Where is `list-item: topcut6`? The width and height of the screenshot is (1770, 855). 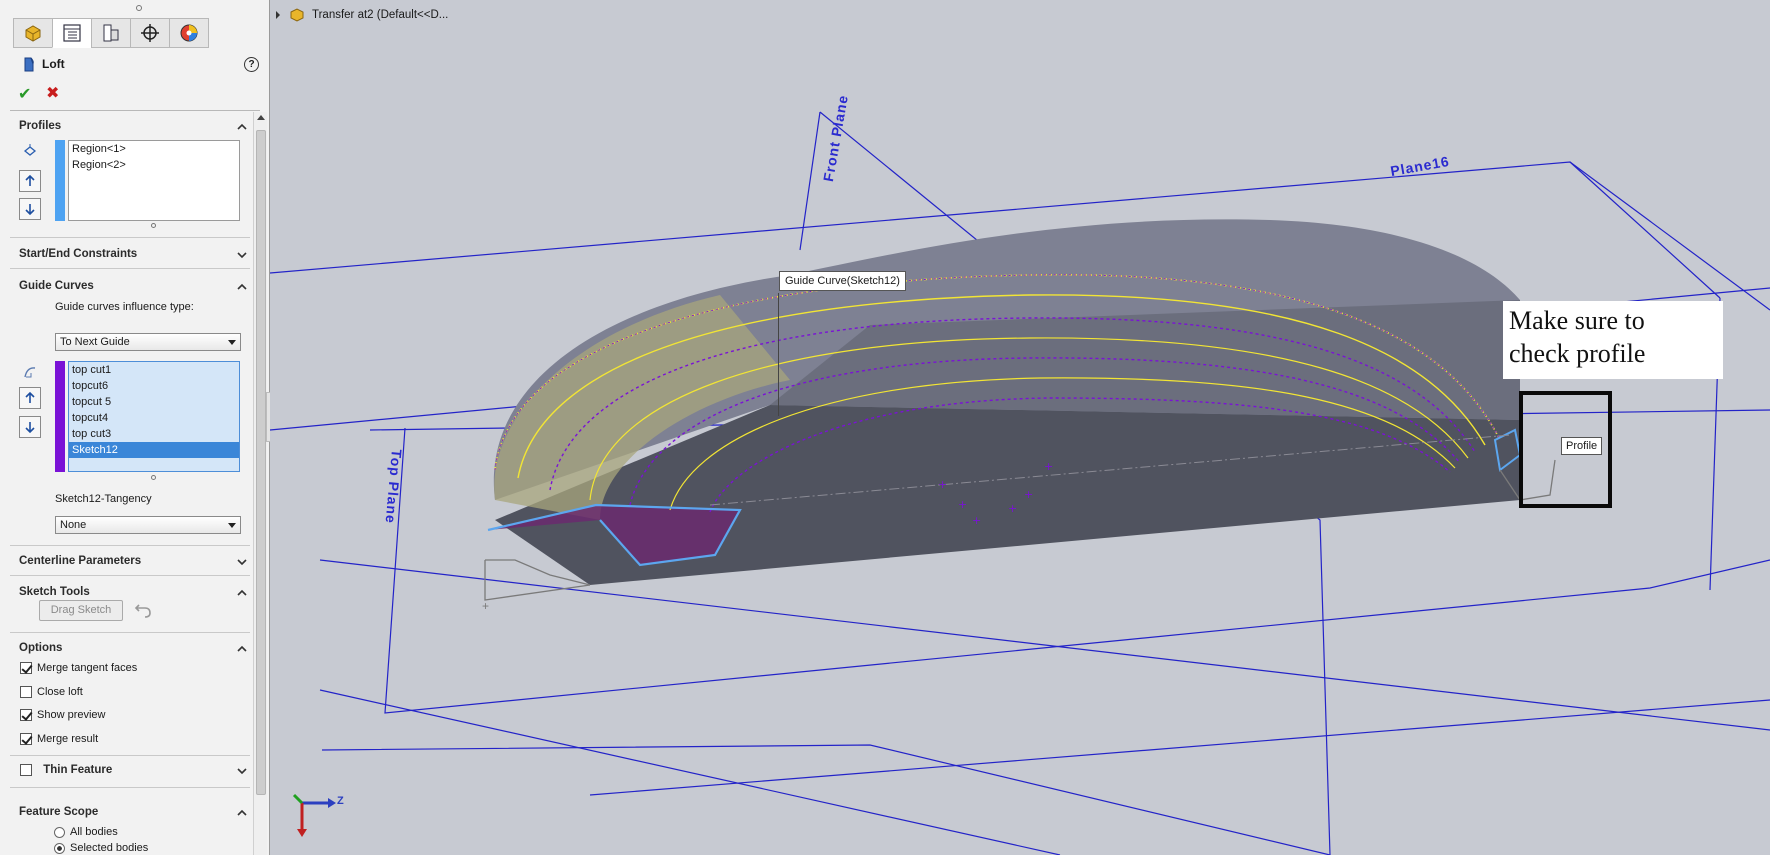 list-item: topcut6 is located at coordinates (154, 386).